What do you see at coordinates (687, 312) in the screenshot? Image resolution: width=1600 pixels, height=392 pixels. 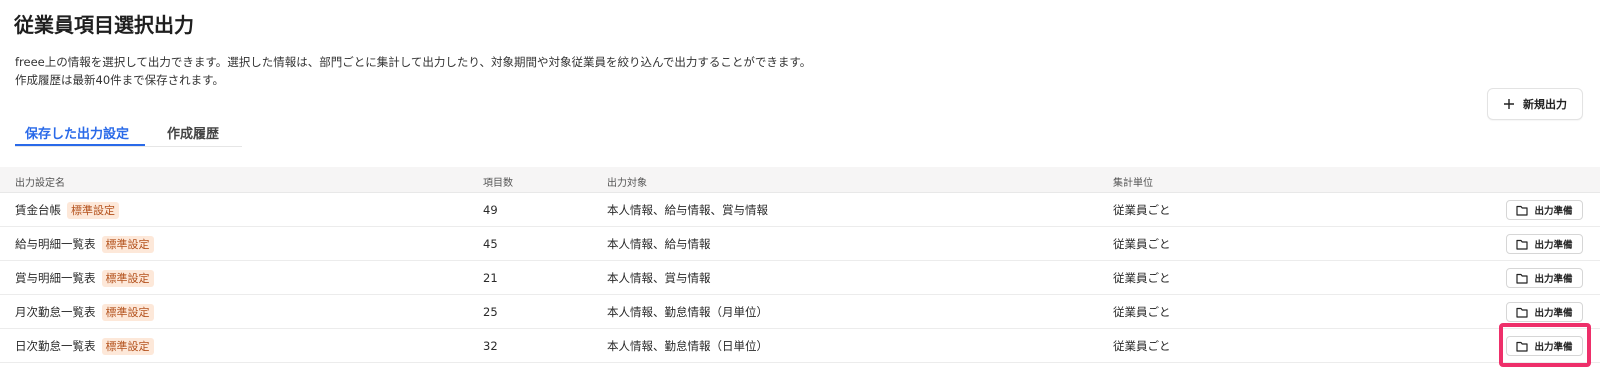 I see `output-target: 本人情報、勤怠情報（月単位）` at bounding box center [687, 312].